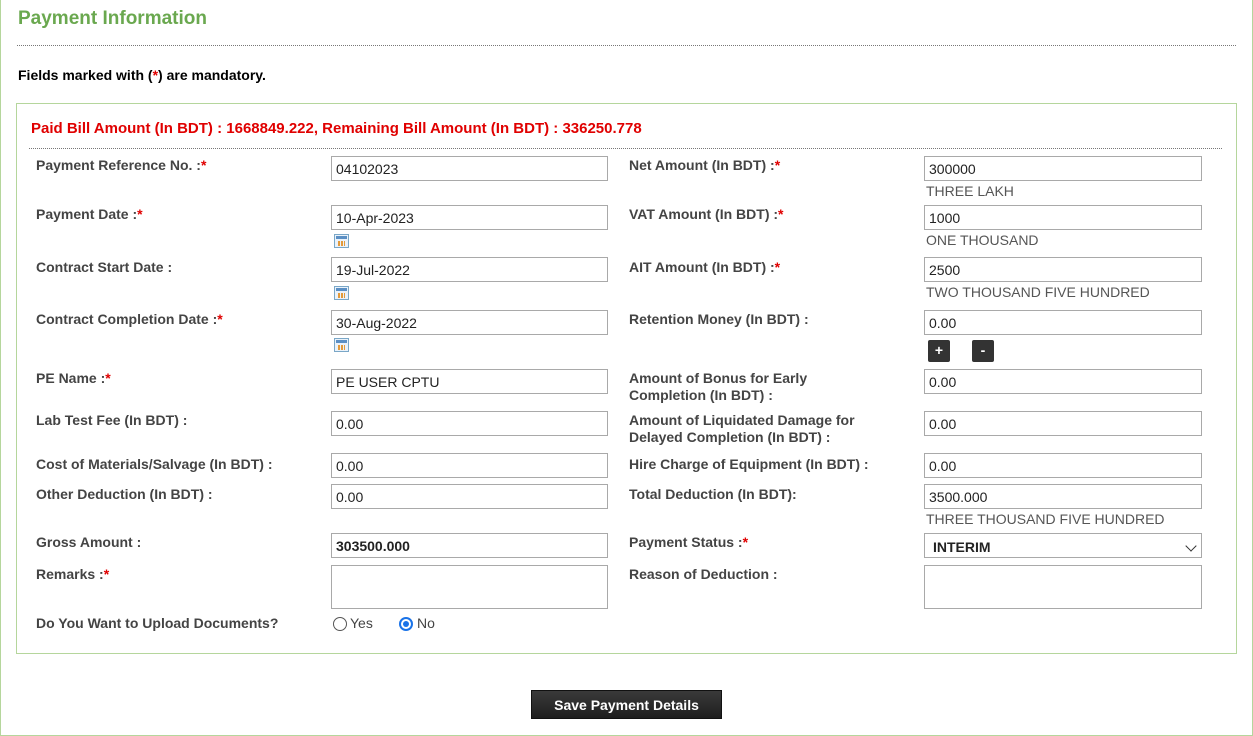 The height and width of the screenshot is (736, 1253). Describe the element at coordinates (1063, 545) in the screenshot. I see `payment-status-select: INTERIM` at that location.